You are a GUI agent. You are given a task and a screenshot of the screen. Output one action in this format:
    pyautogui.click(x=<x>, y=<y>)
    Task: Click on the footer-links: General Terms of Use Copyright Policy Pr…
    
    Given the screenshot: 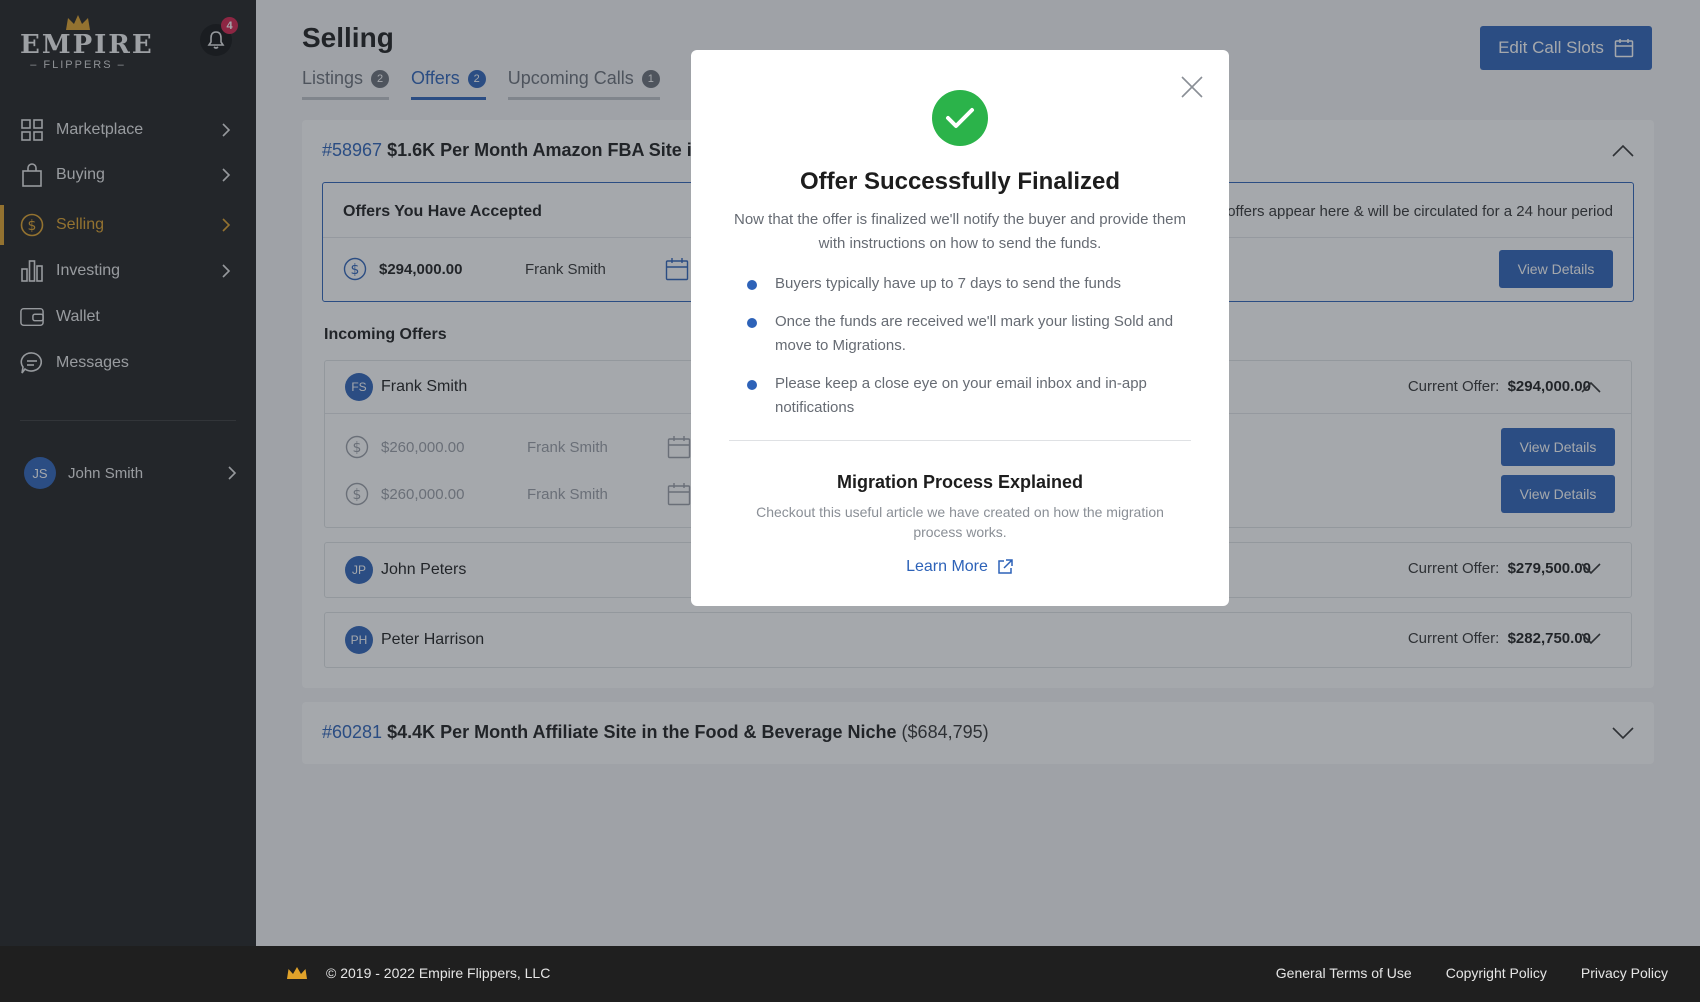 What is the action you would take?
    pyautogui.click(x=1472, y=973)
    